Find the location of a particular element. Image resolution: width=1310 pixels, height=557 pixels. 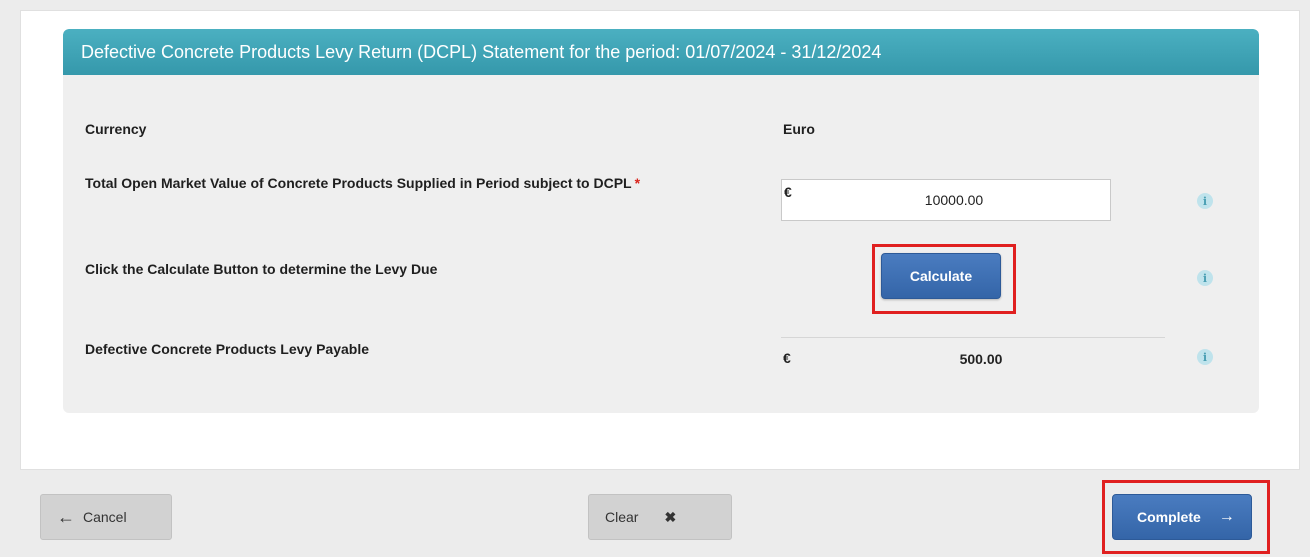

clear-label: Clear is located at coordinates (622, 517).